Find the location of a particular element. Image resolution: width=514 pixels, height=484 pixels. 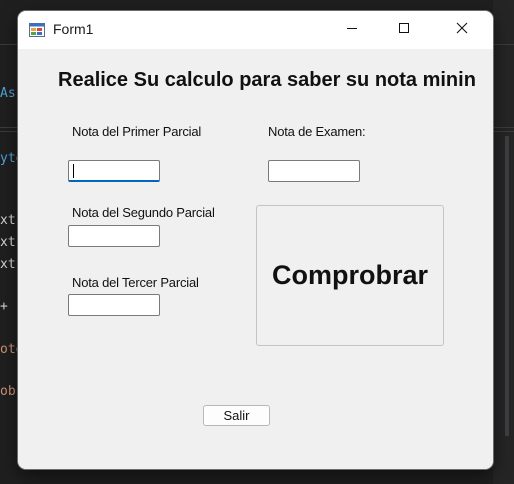

close-icon is located at coordinates (462, 30).